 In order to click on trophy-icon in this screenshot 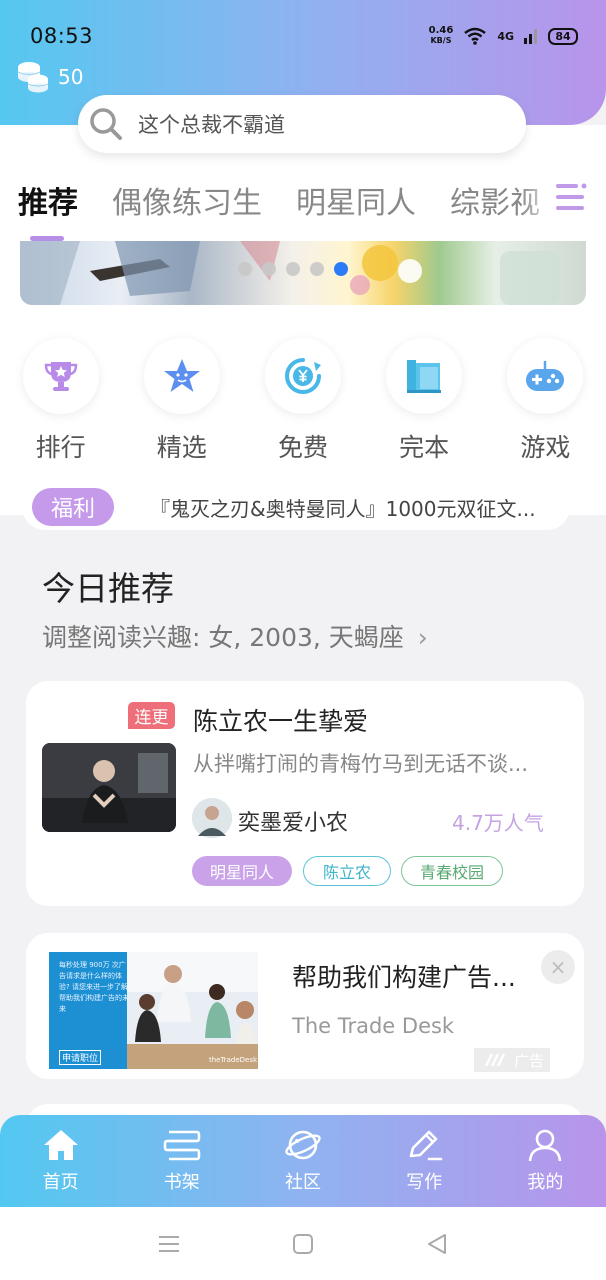, I will do `click(60, 376)`.